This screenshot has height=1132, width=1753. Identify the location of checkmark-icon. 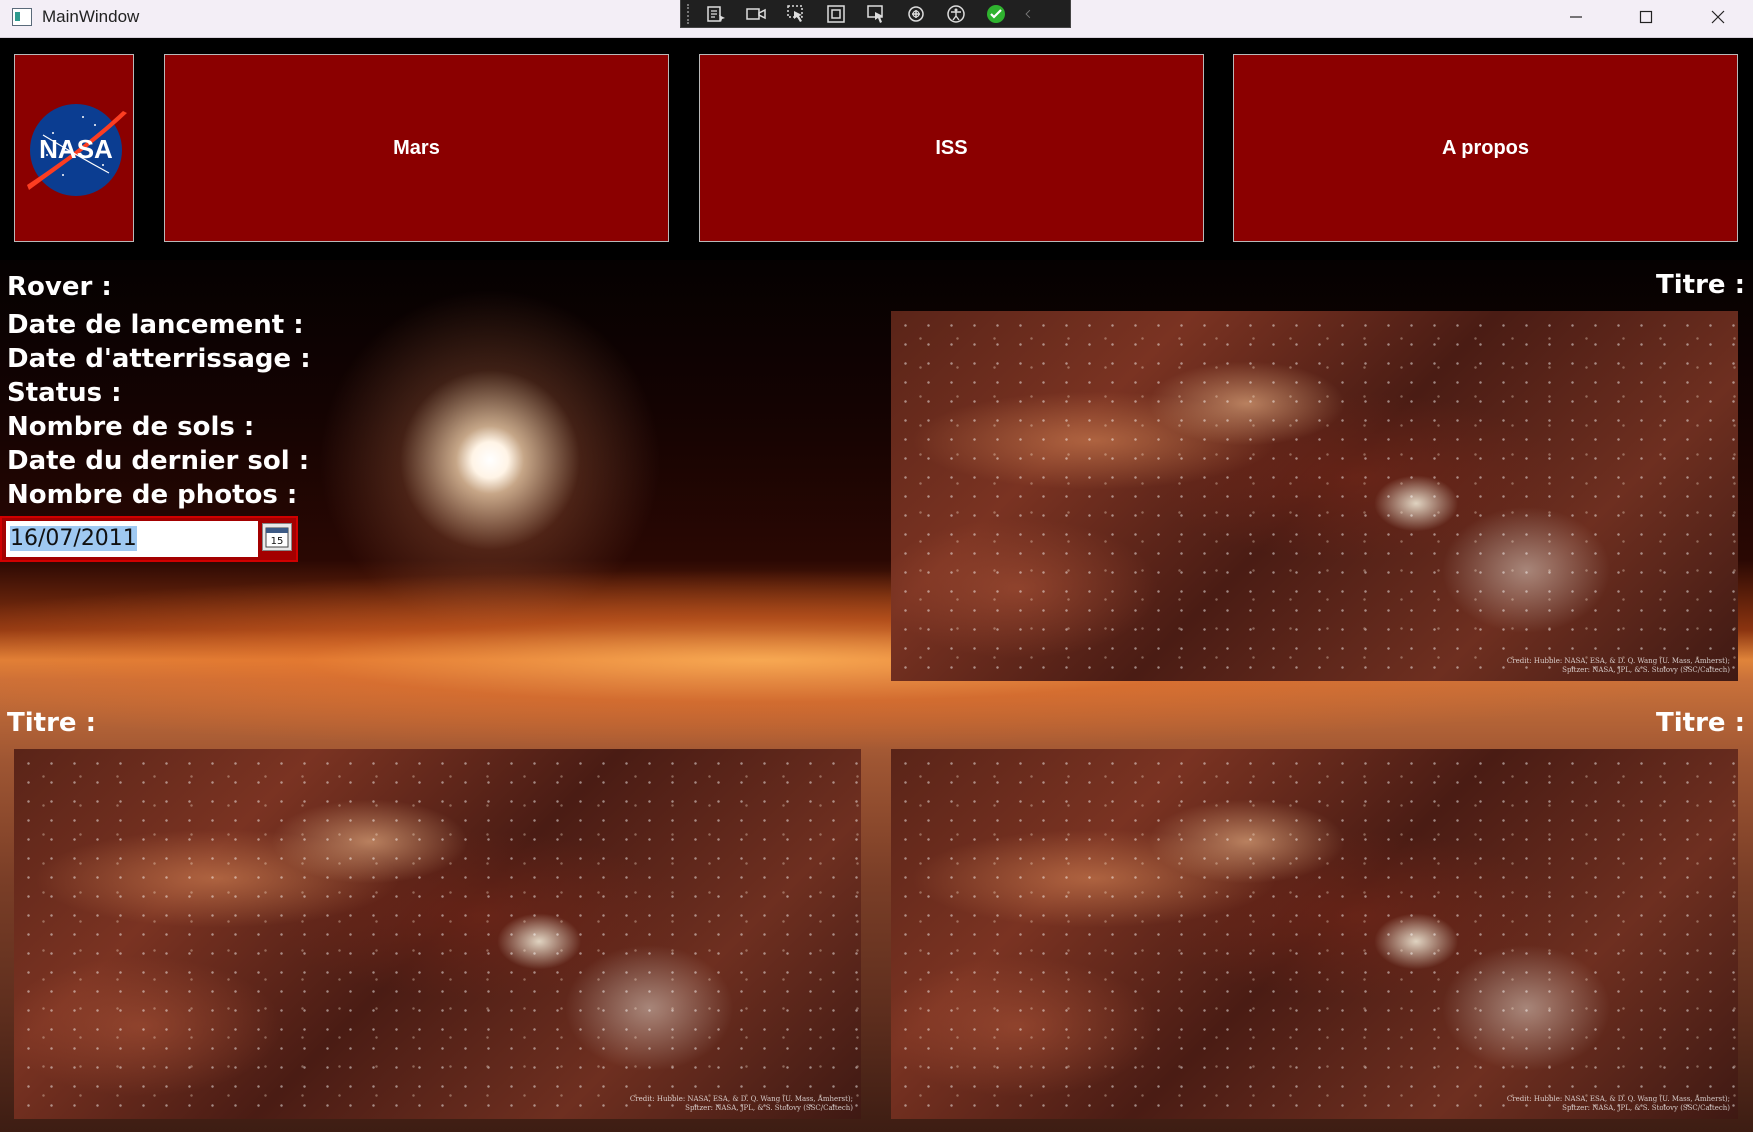
(996, 14).